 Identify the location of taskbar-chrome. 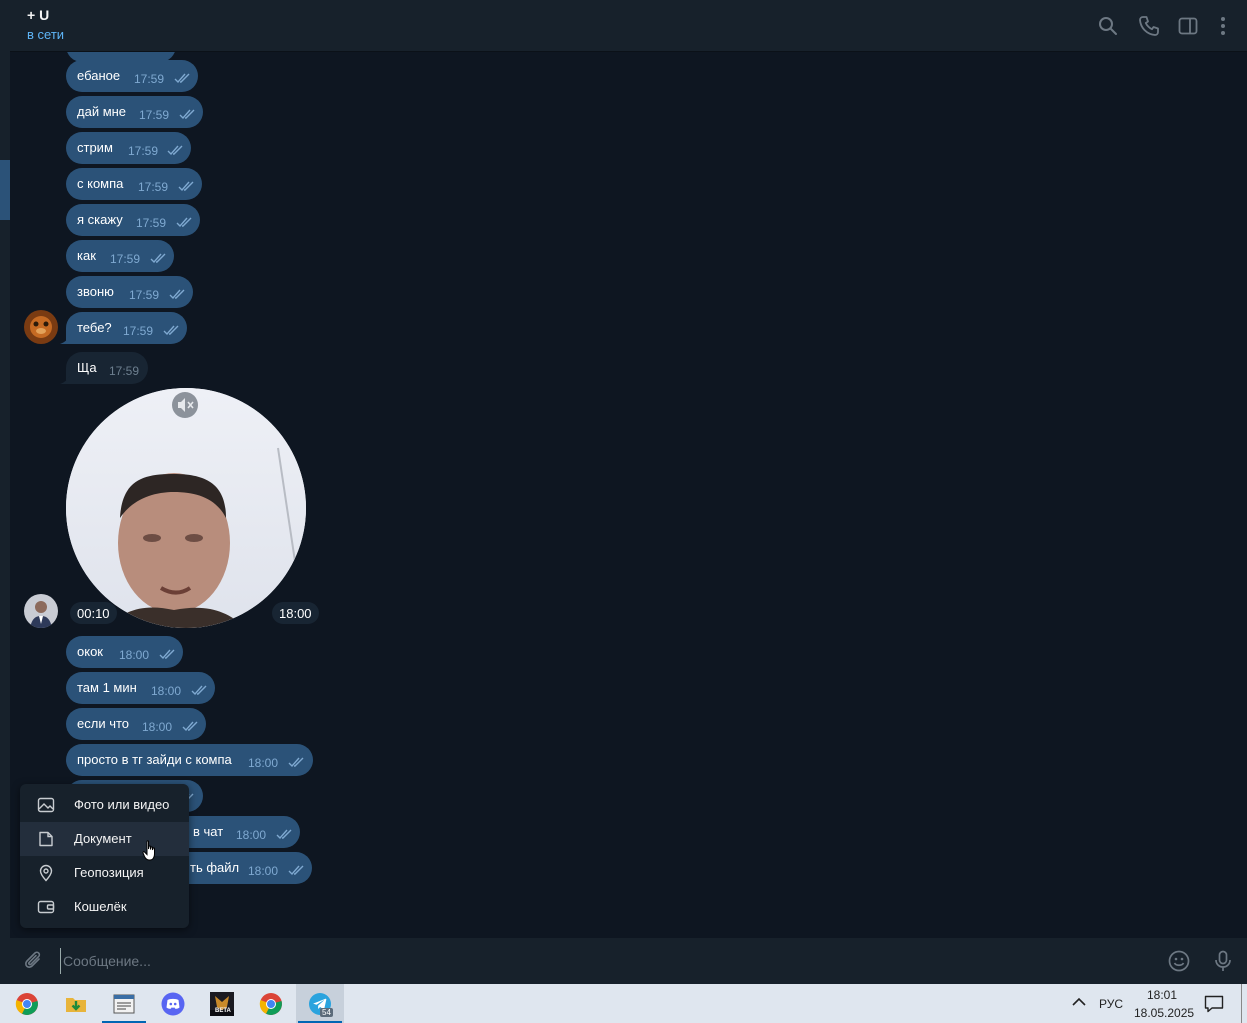
(27, 1003).